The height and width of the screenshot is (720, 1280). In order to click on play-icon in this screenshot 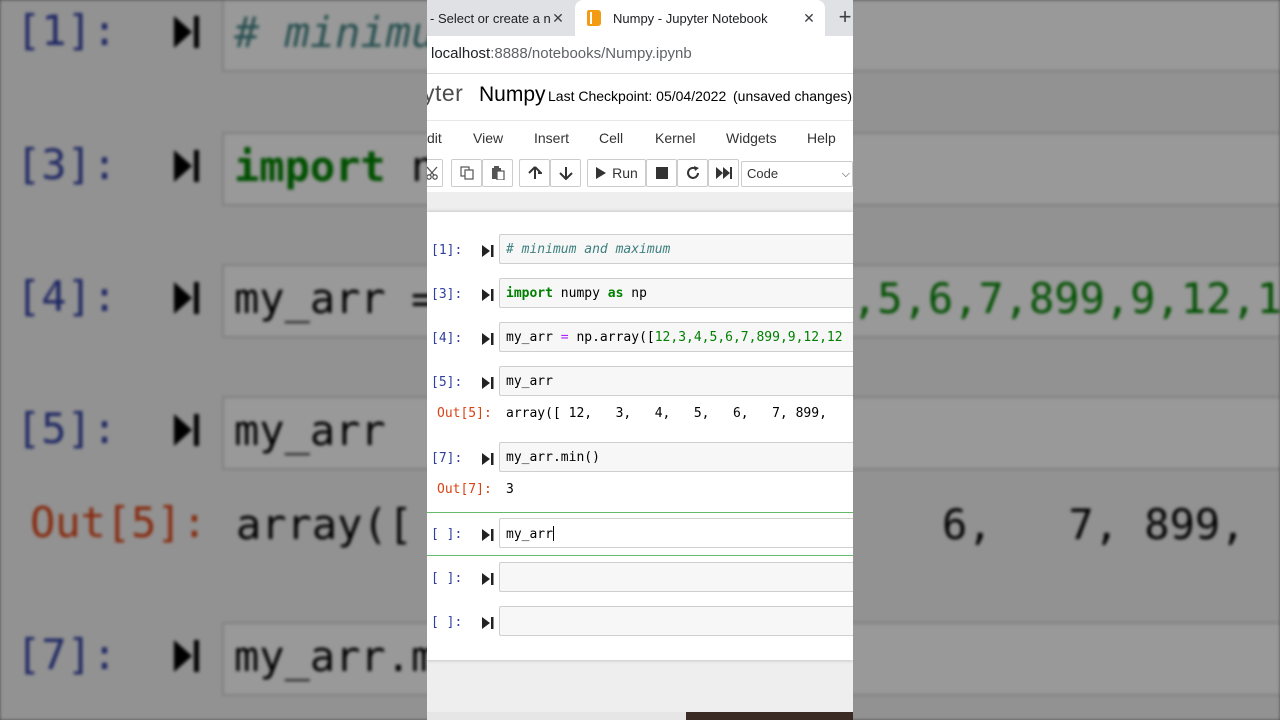, I will do `click(601, 173)`.